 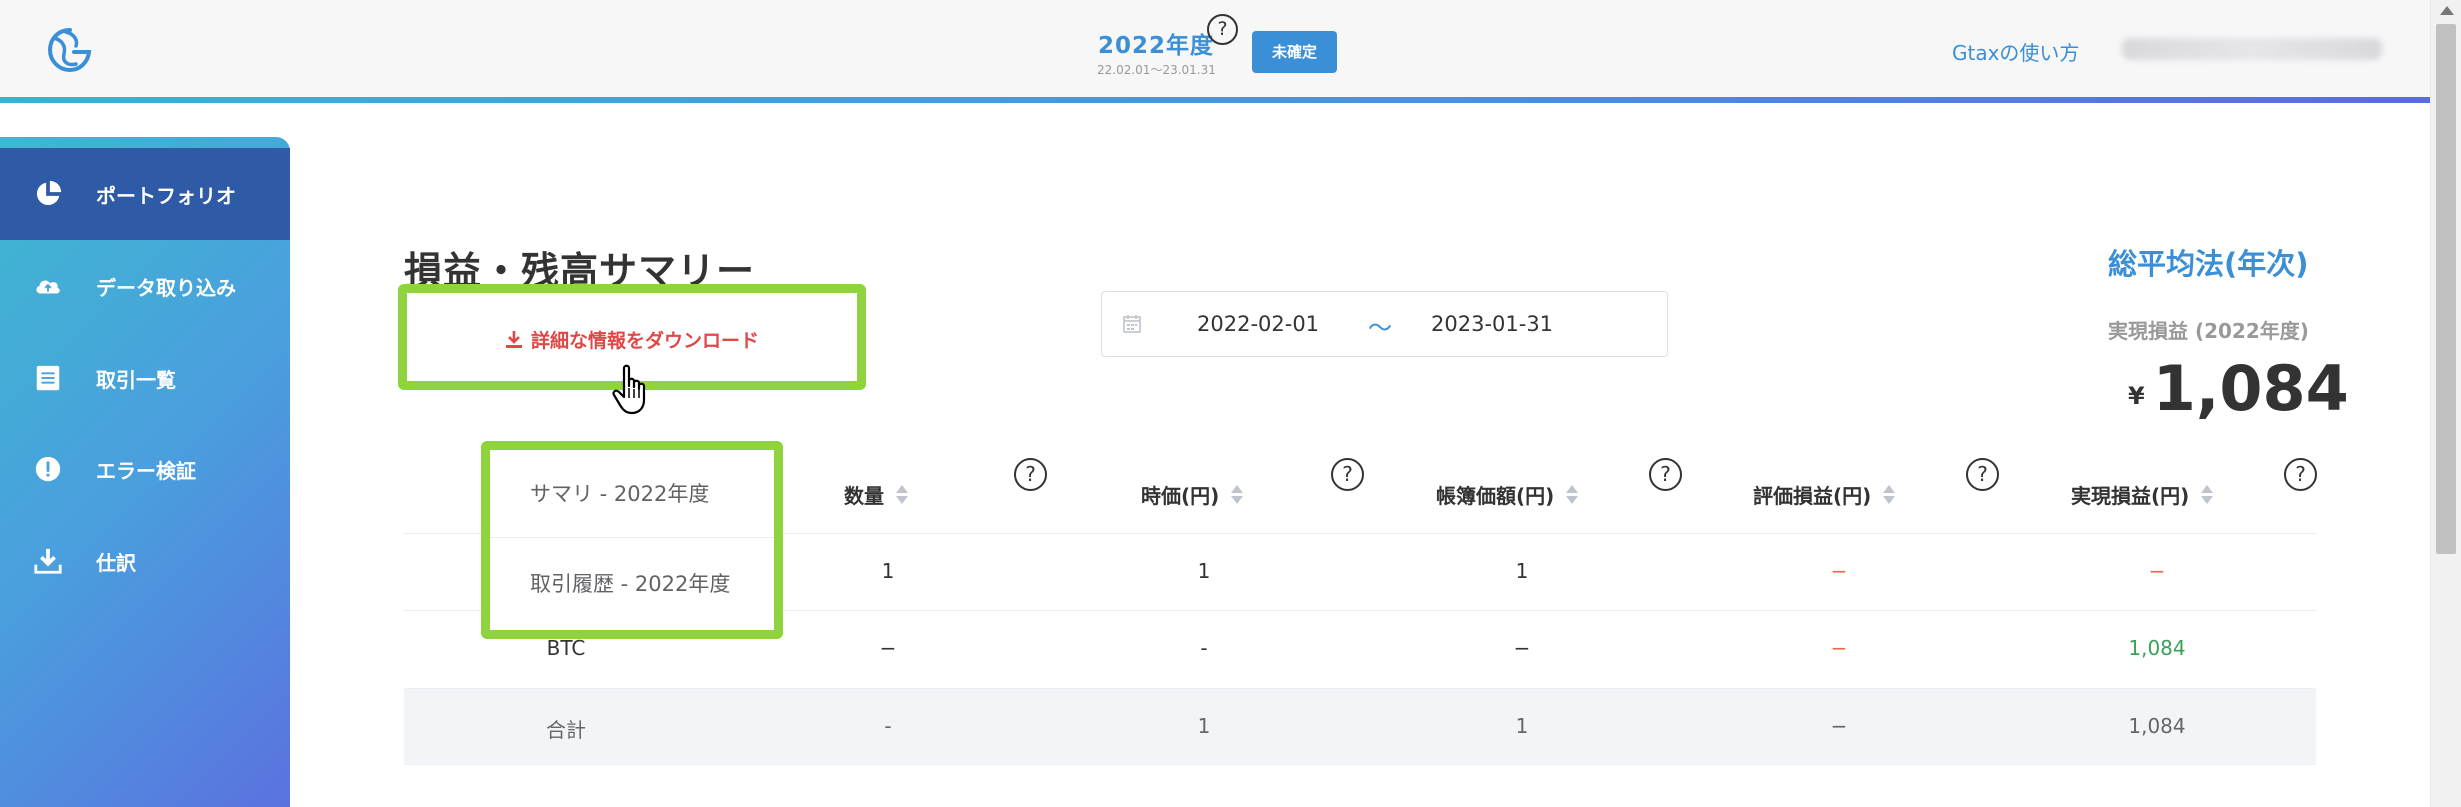 I want to click on start-date-input: 2022-02-01, so click(x=1258, y=324).